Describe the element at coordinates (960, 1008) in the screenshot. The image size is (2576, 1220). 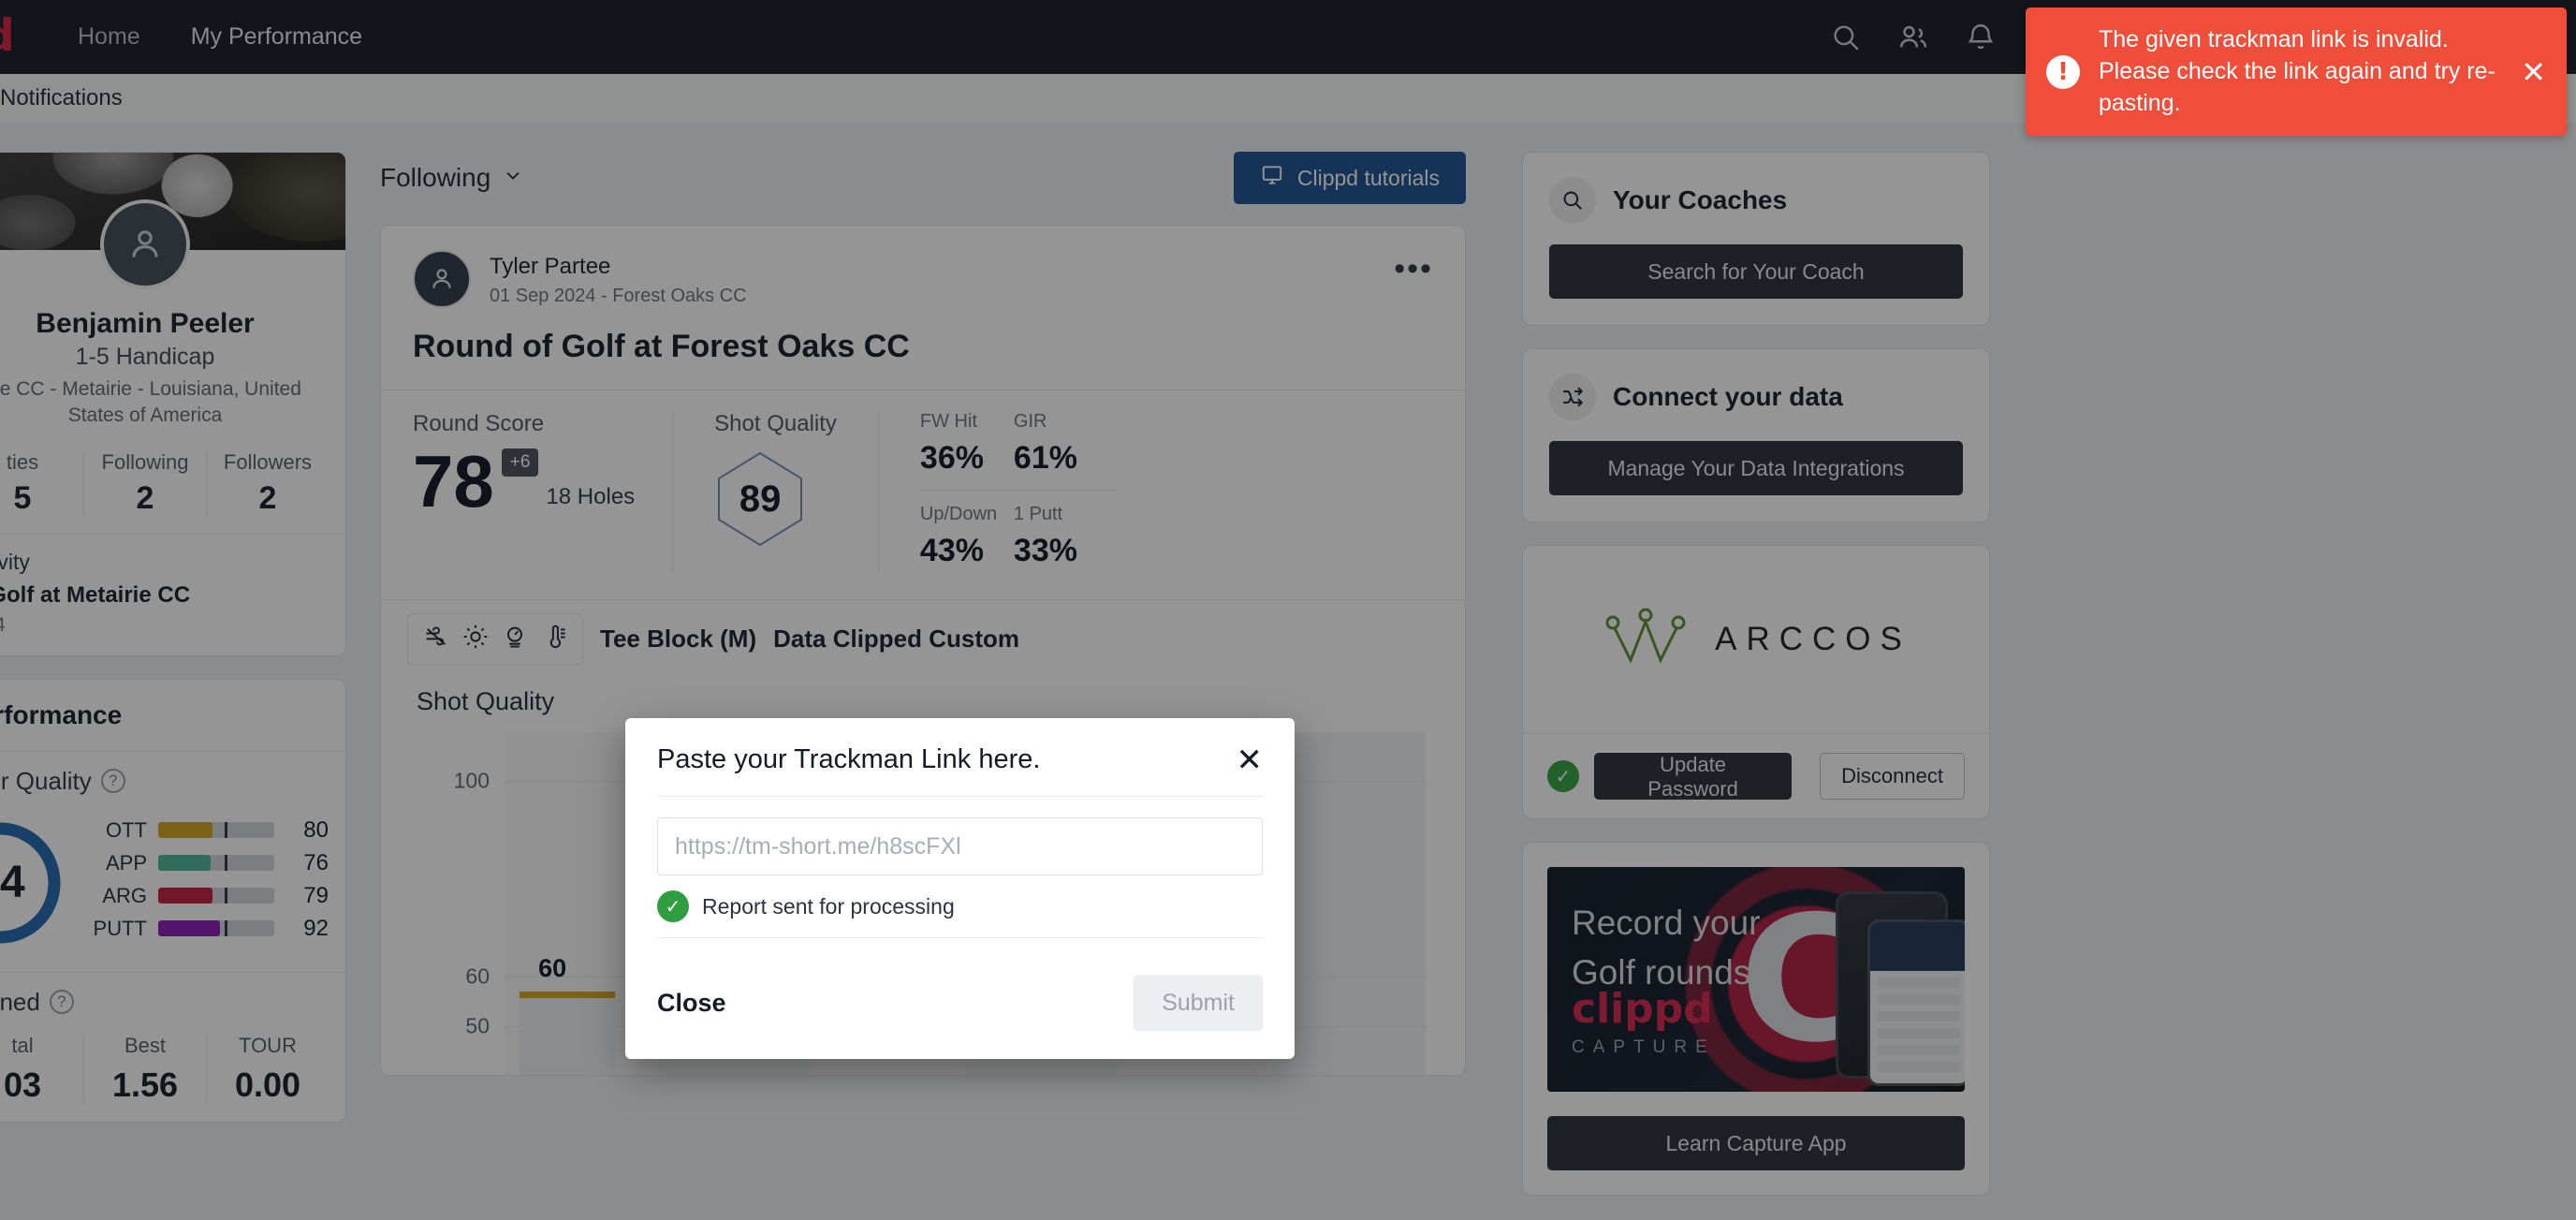
I see `modal-footer: Close Submit` at that location.